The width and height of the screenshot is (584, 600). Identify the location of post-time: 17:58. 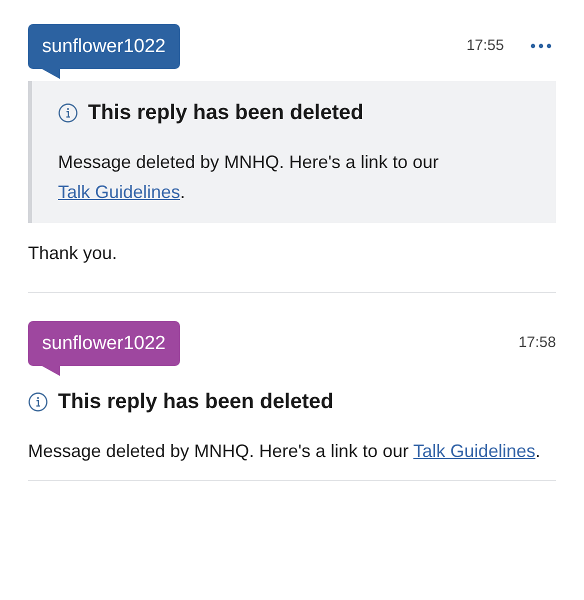
(537, 342).